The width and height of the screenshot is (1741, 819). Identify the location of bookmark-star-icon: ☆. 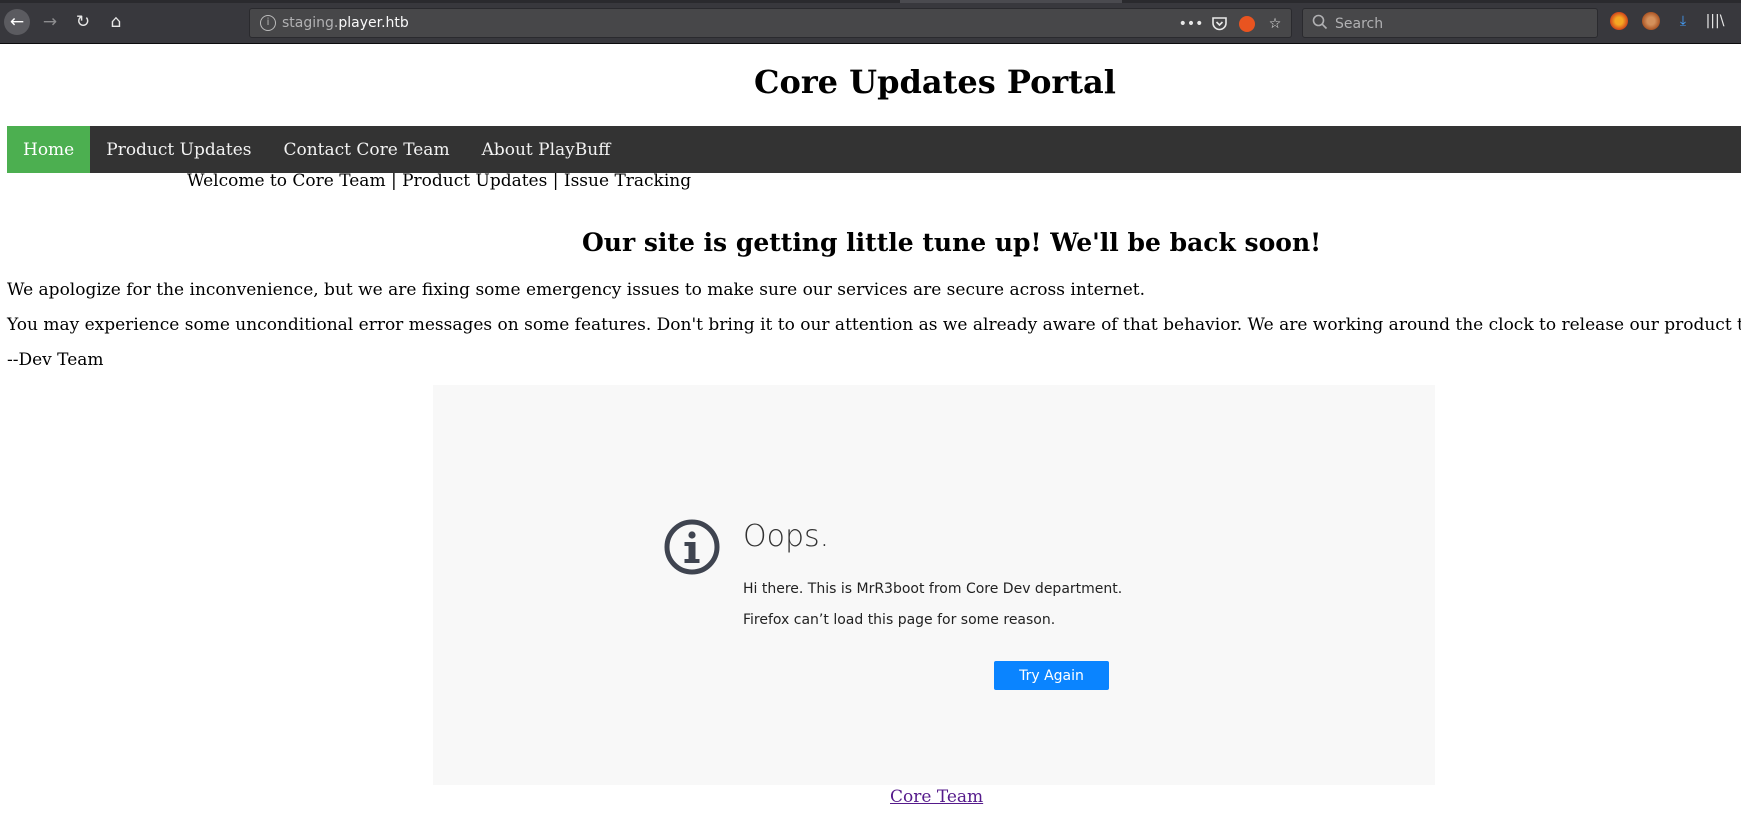
(1275, 24).